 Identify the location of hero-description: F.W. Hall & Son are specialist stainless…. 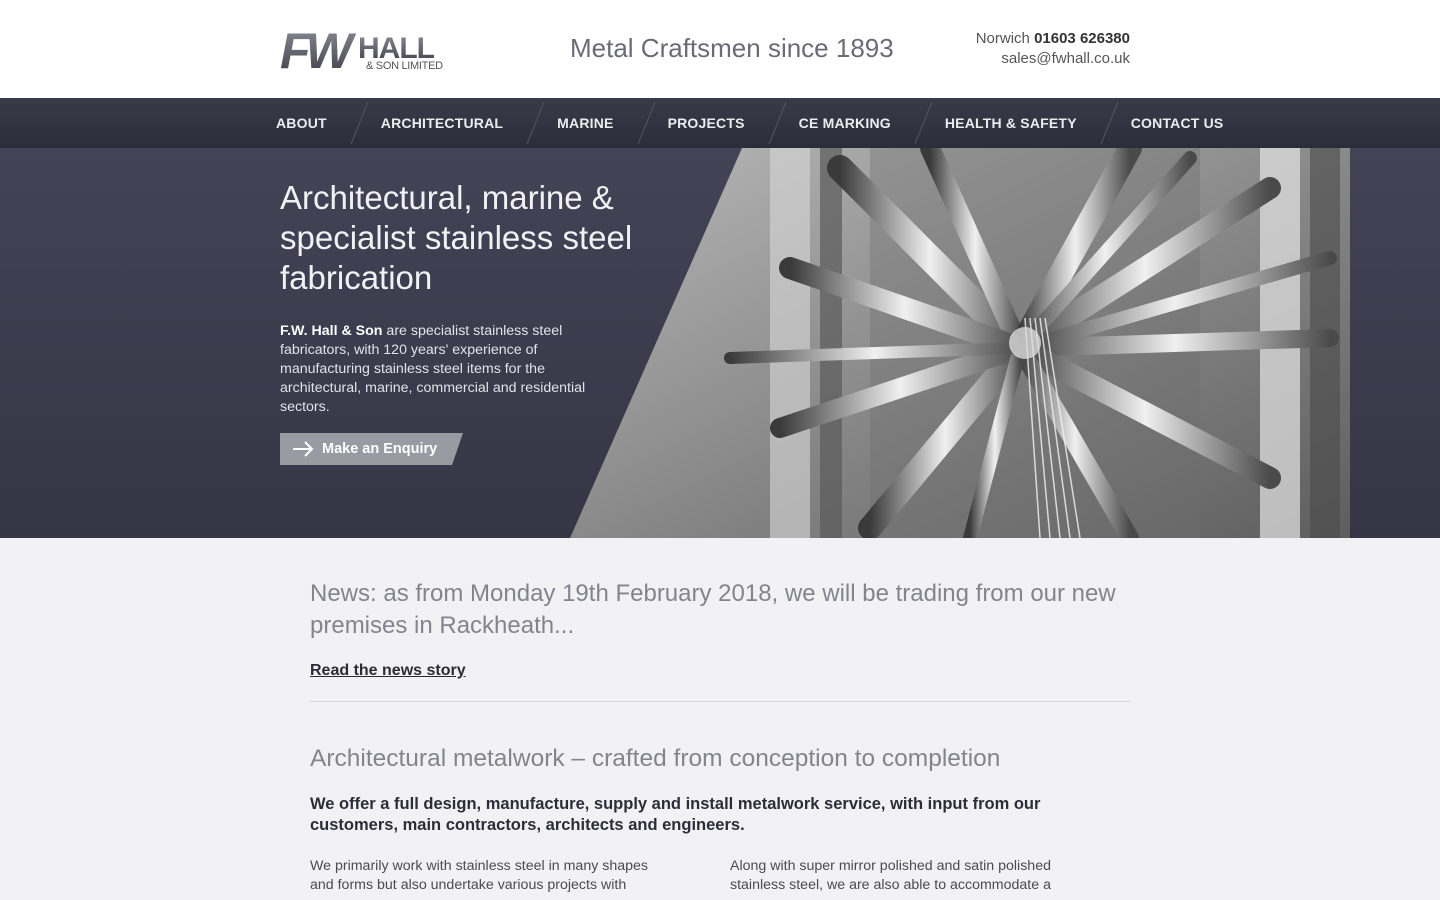
(440, 369).